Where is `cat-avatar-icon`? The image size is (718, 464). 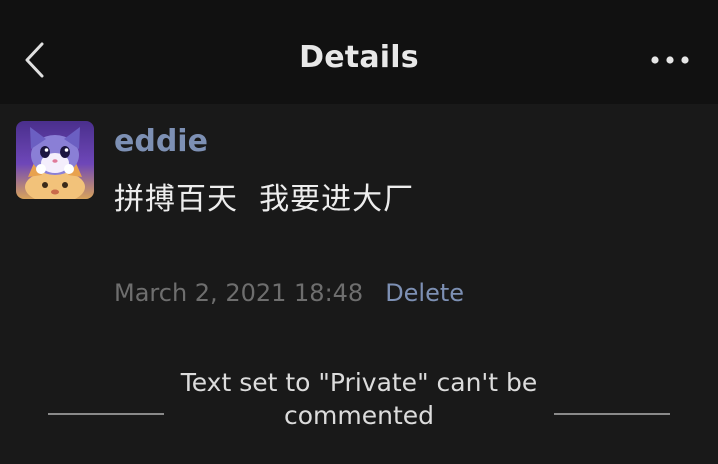
cat-avatar-icon is located at coordinates (55, 160).